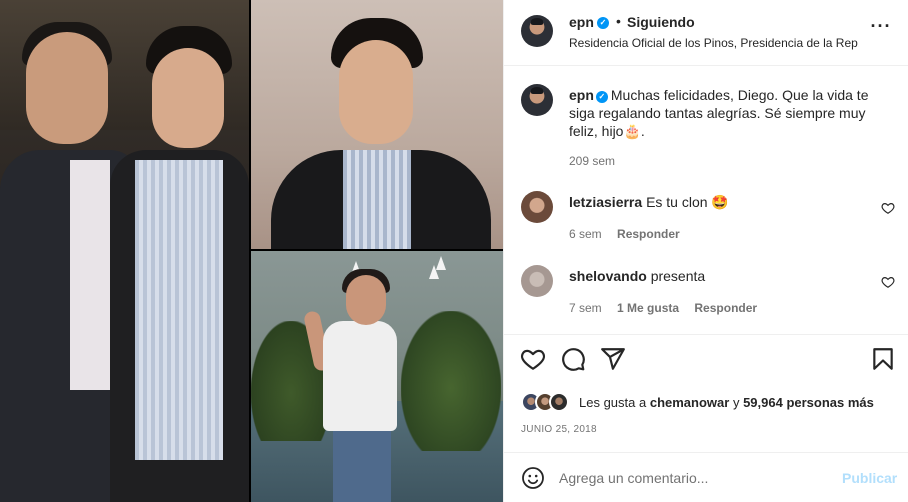 Image resolution: width=908 pixels, height=502 pixels. What do you see at coordinates (881, 29) in the screenshot?
I see `more-icon: ···` at bounding box center [881, 29].